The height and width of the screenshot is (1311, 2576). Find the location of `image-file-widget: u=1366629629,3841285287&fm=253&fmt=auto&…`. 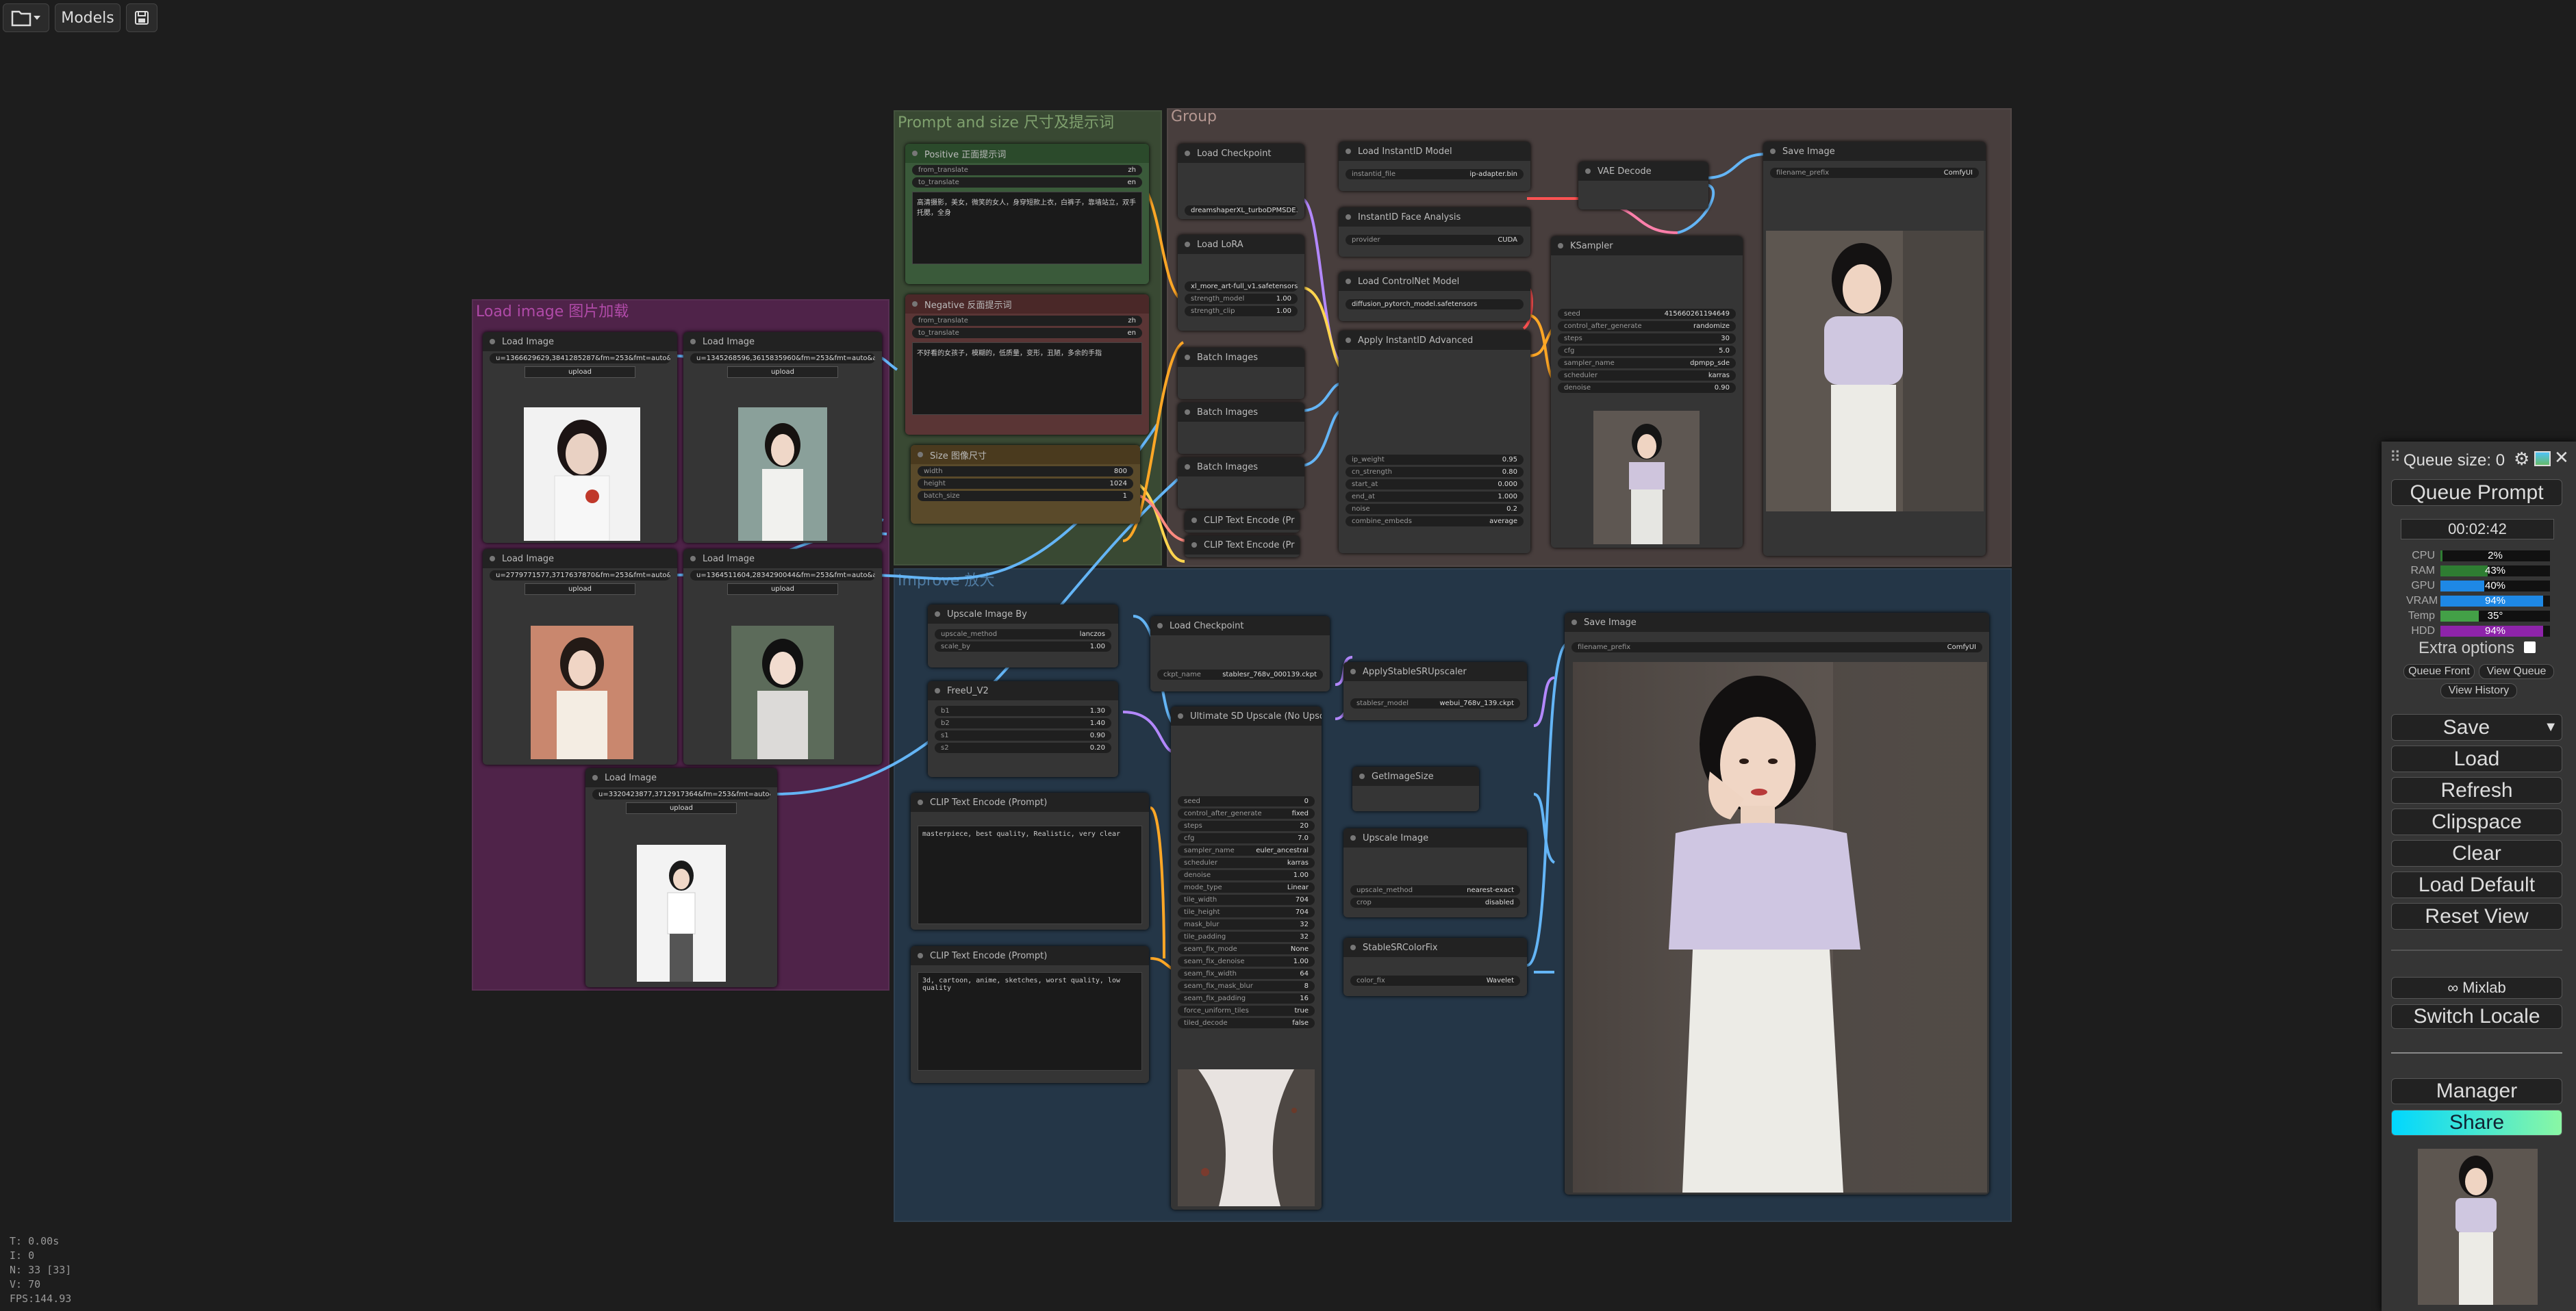

image-file-widget: u=1366629629,3841285287&fm=253&fmt=auto&… is located at coordinates (580, 359).